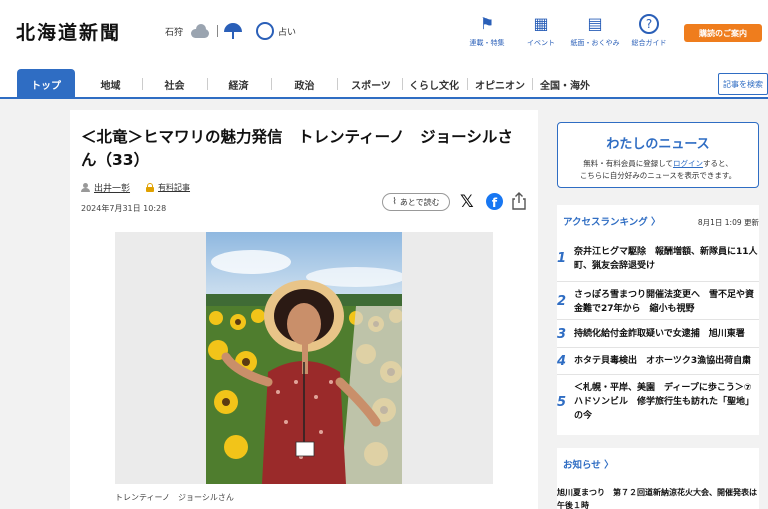 Image resolution: width=768 pixels, height=509 pixels. What do you see at coordinates (663, 361) in the screenshot?
I see `rank-headline: ホタテ貝毒検出 オホーツク3漁協出荷自粛` at bounding box center [663, 361].